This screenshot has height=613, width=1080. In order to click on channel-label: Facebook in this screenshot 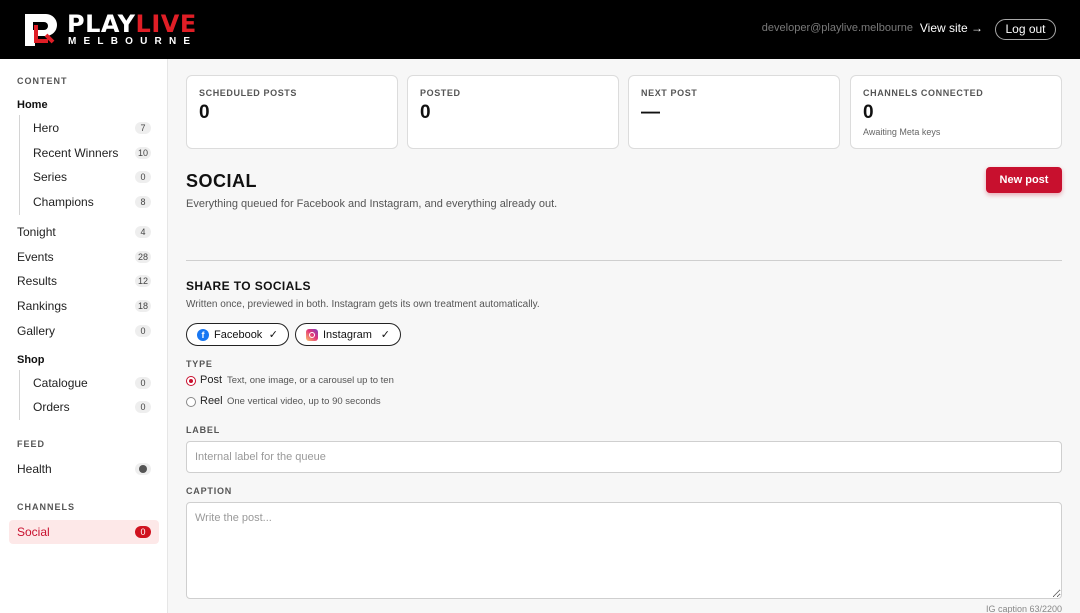, I will do `click(238, 335)`.